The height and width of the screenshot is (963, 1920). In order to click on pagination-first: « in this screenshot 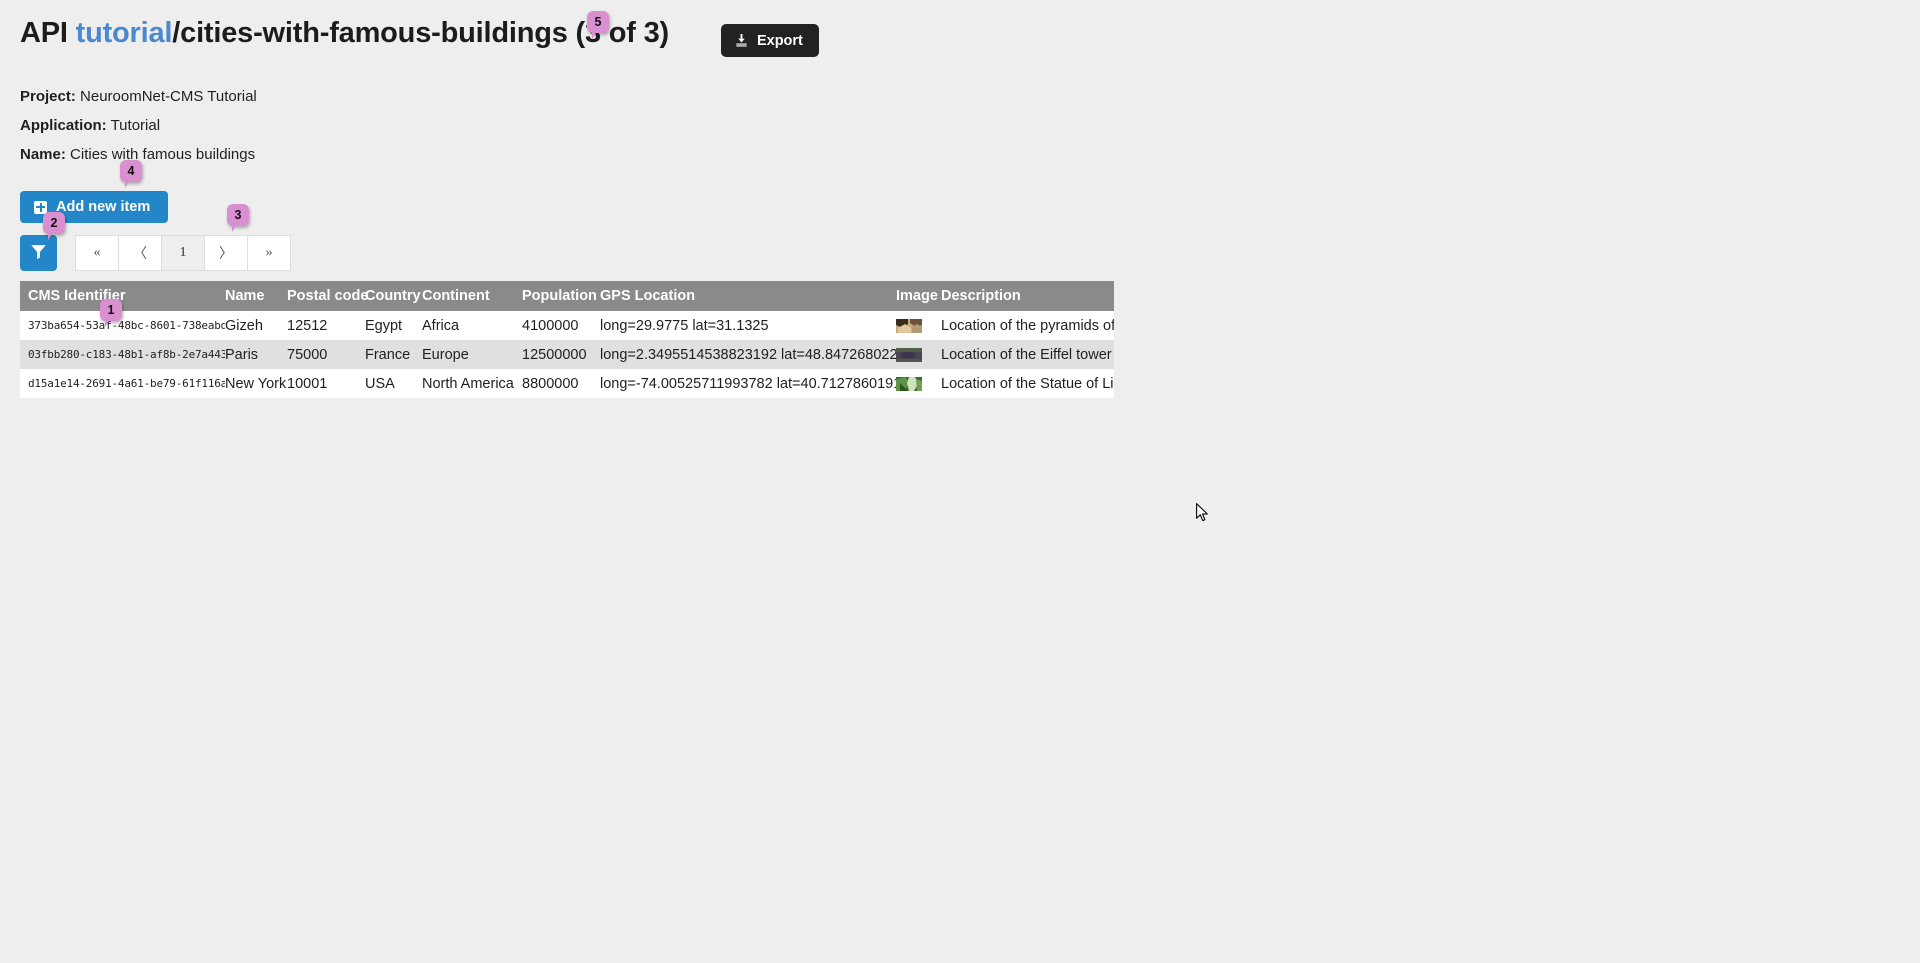, I will do `click(97, 253)`.